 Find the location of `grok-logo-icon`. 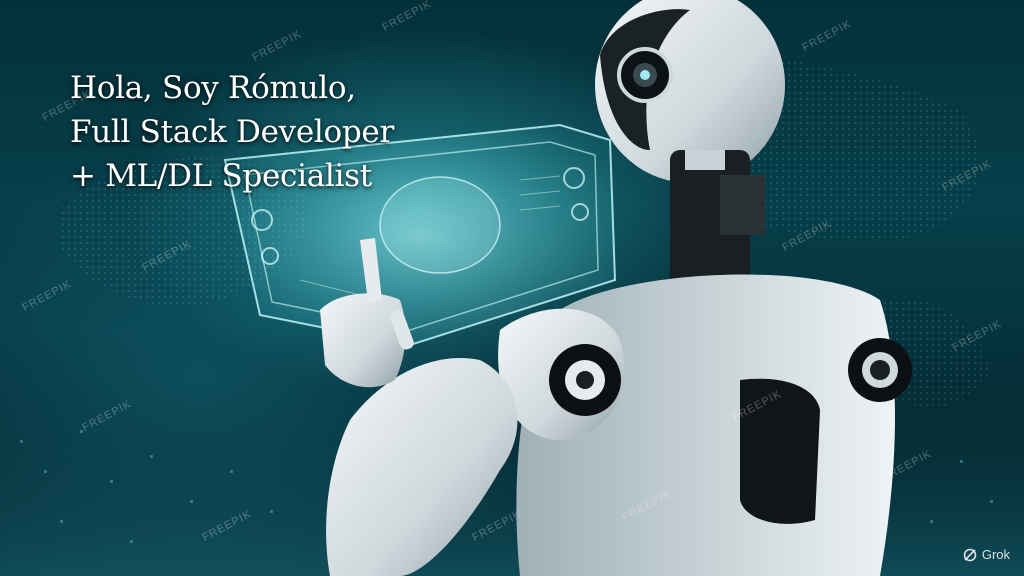

grok-logo-icon is located at coordinates (970, 554).